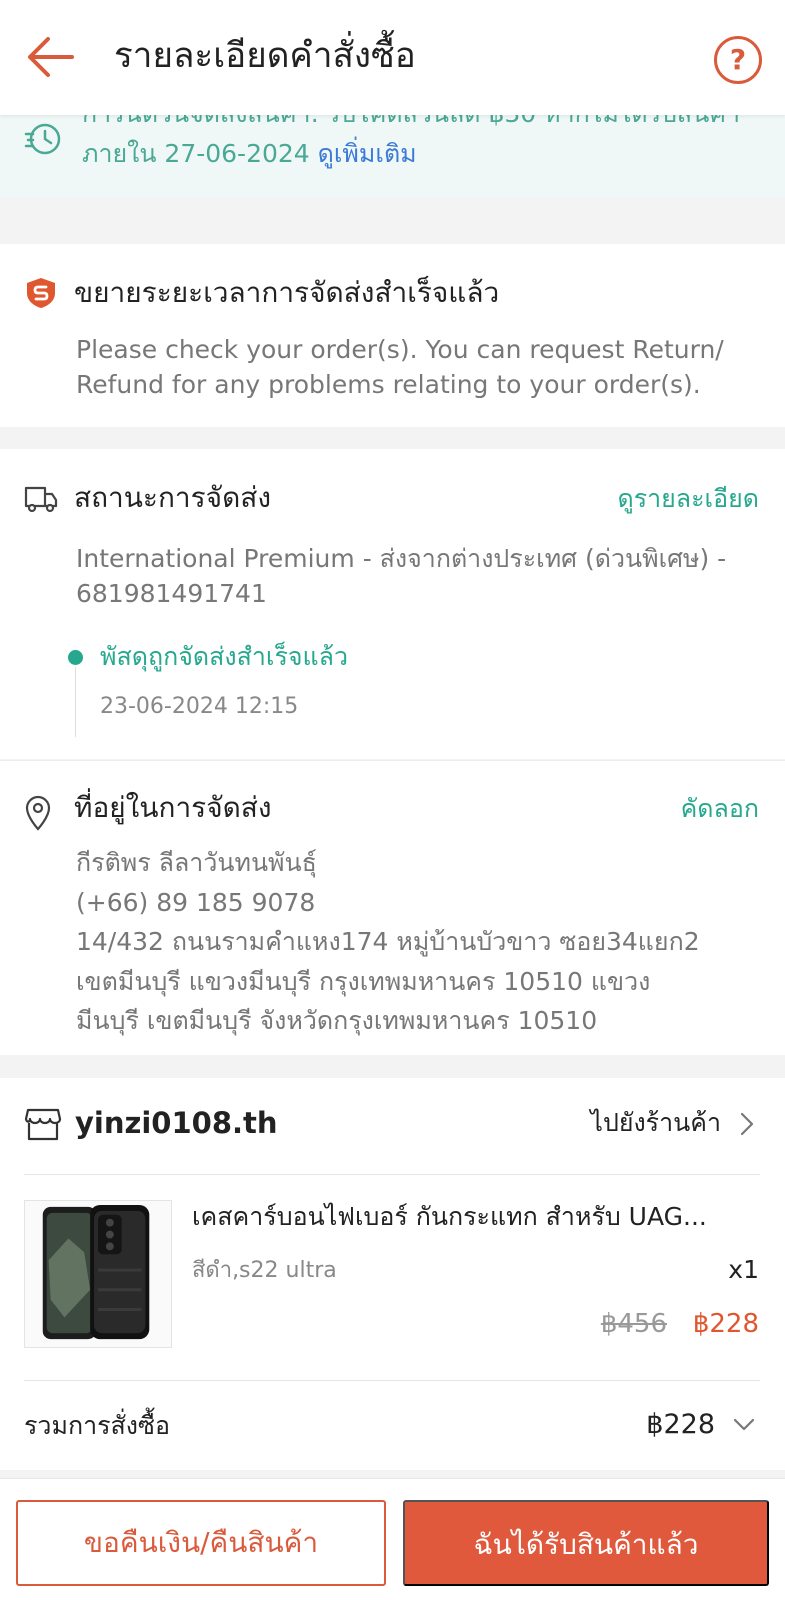 This screenshot has width=785, height=1600. Describe the element at coordinates (633, 1324) in the screenshot. I see `original-price: ฿456` at that location.